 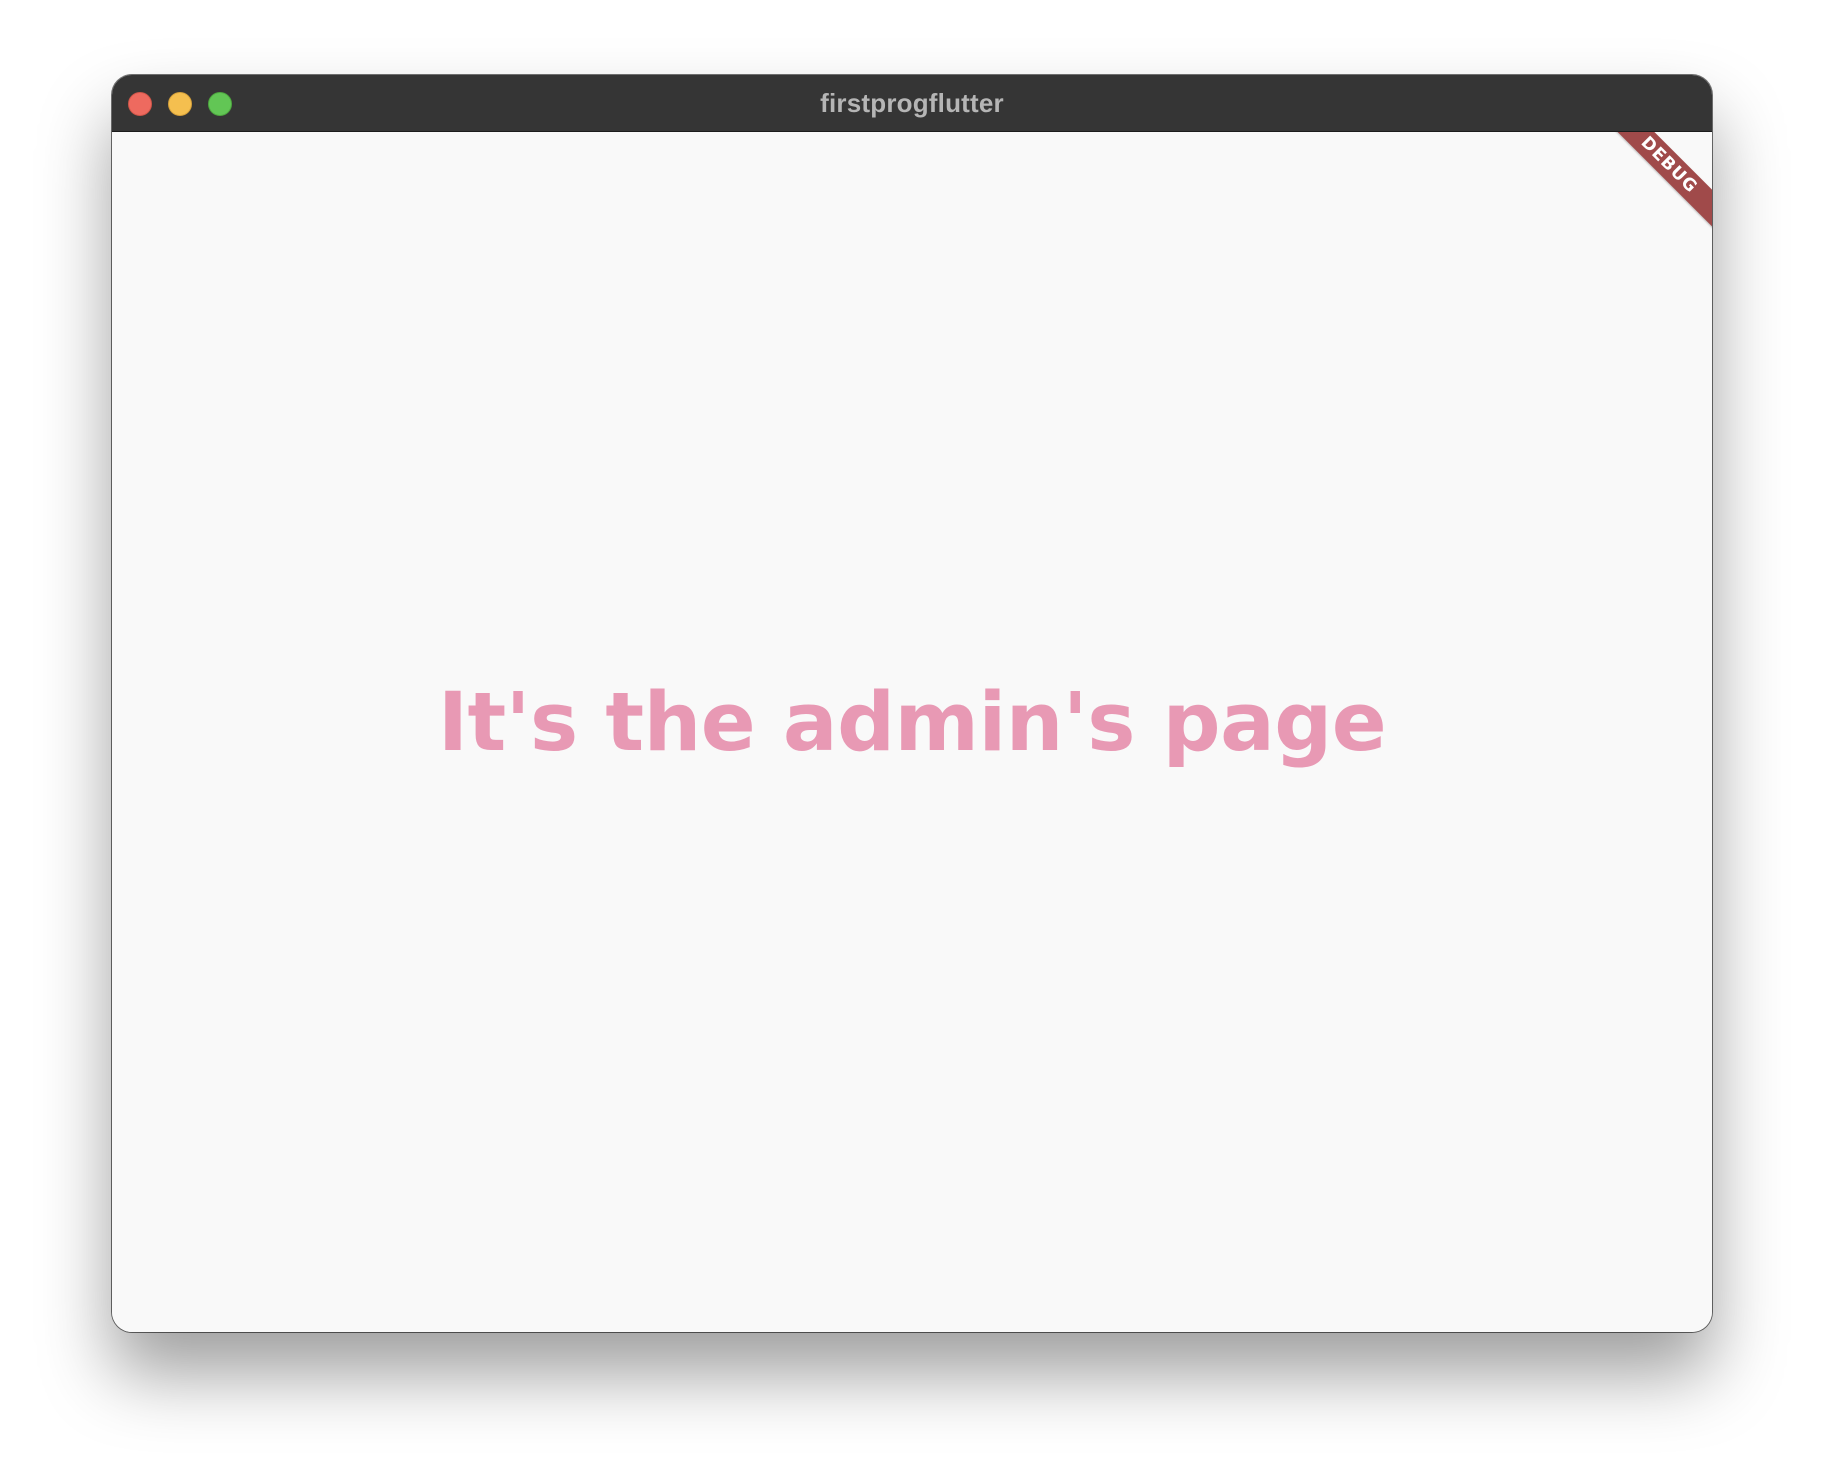 What do you see at coordinates (1655, 183) in the screenshot?
I see `debug-banner: DEBUG` at bounding box center [1655, 183].